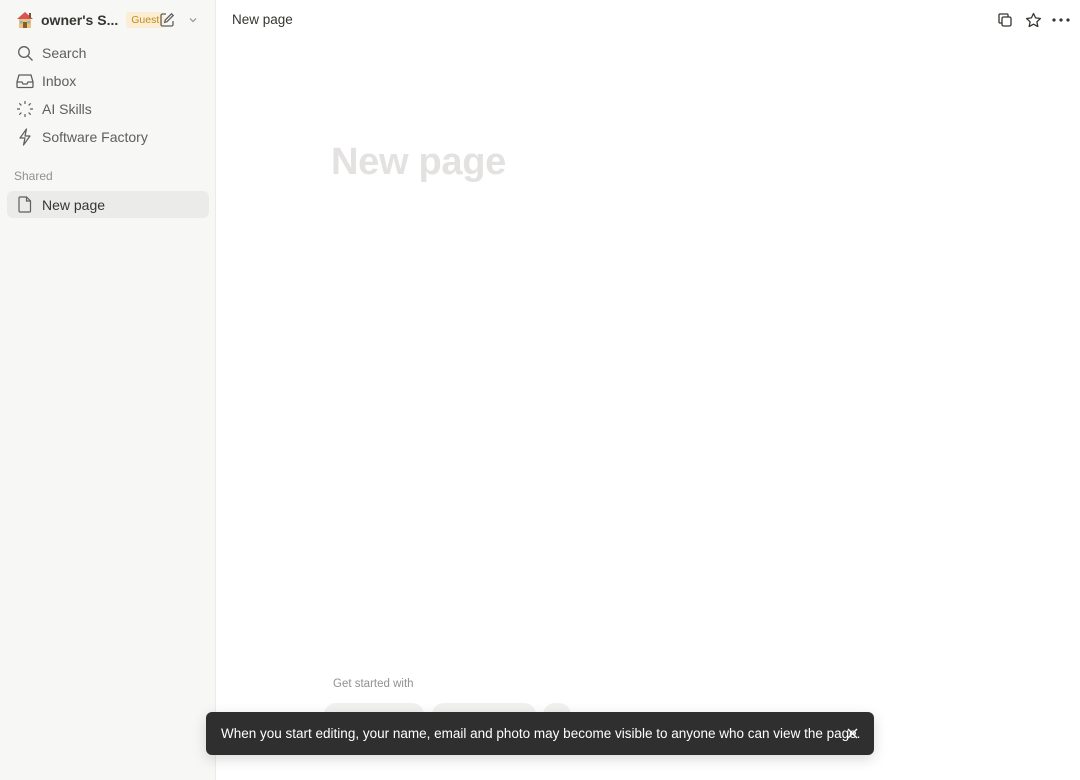 The width and height of the screenshot is (1080, 780). Describe the element at coordinates (648, 20) in the screenshot. I see `topbar: New page` at that location.